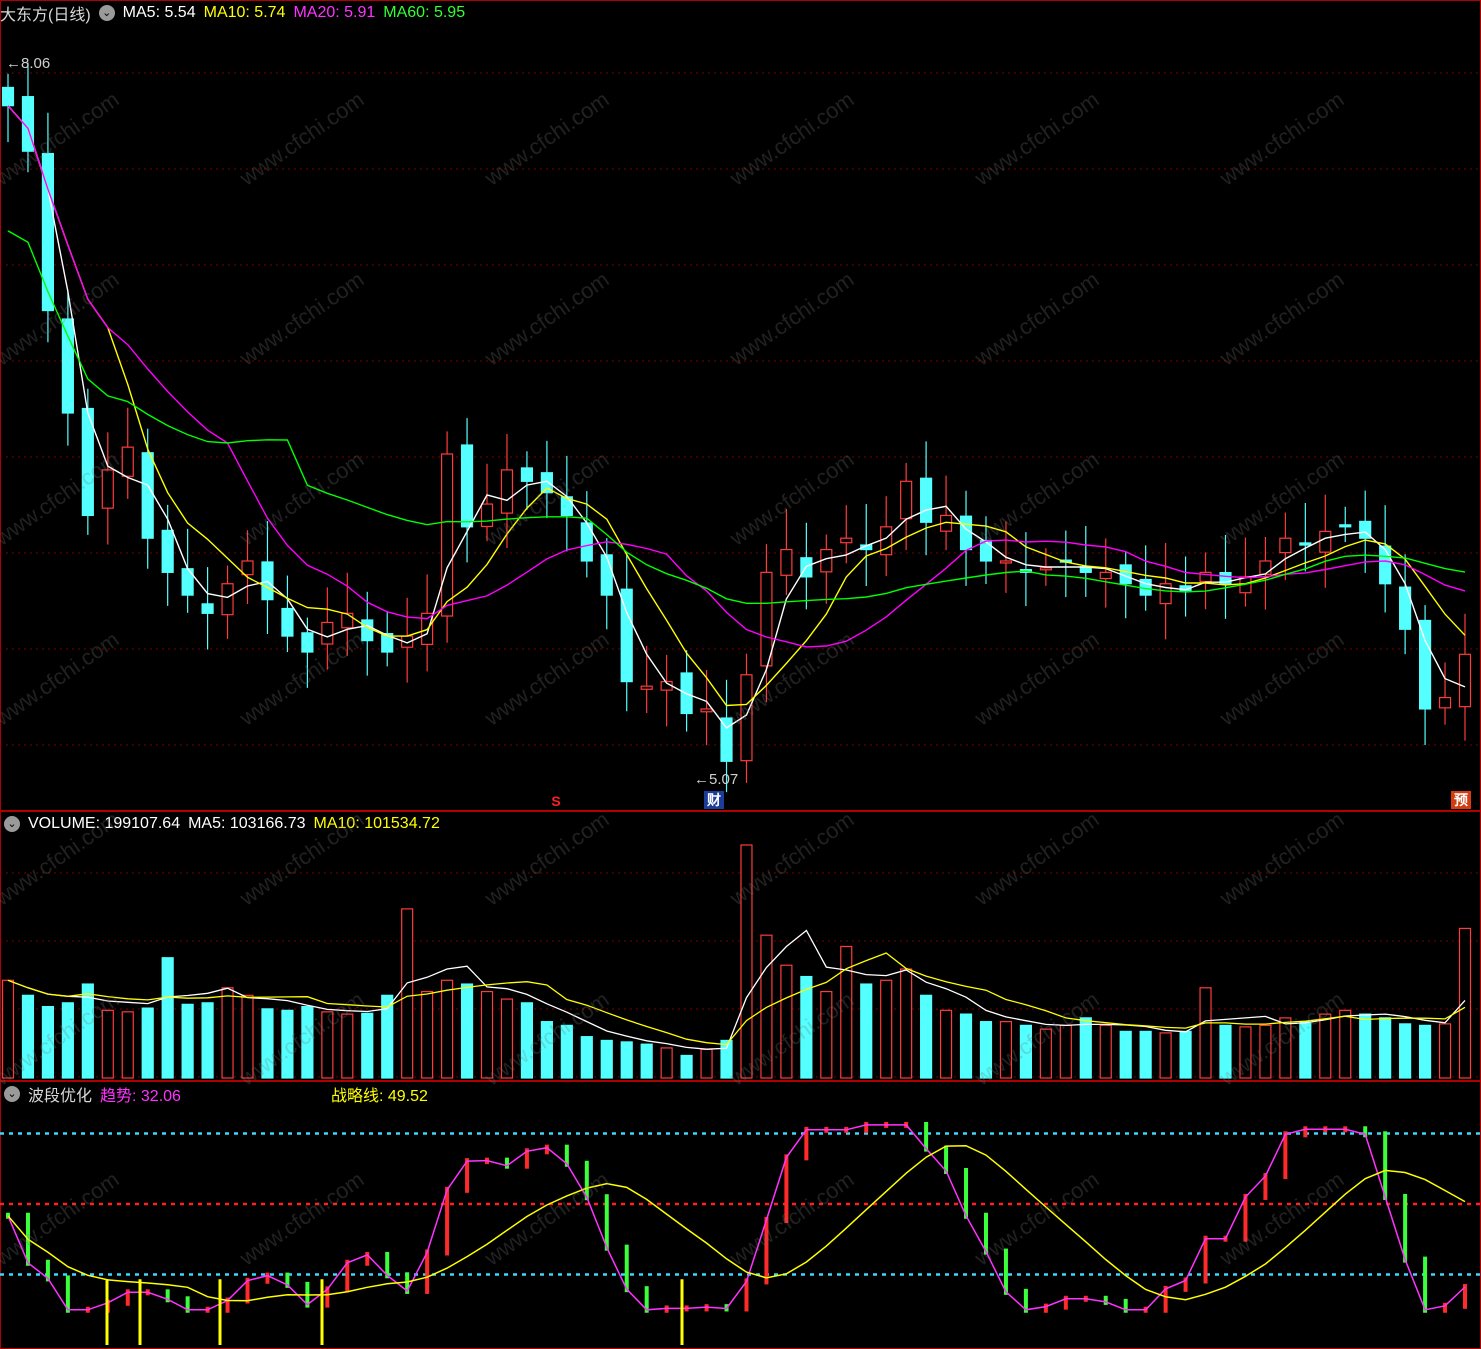 The width and height of the screenshot is (1481, 1349). I want to click on high-price-label: ←8.06, so click(28, 63).